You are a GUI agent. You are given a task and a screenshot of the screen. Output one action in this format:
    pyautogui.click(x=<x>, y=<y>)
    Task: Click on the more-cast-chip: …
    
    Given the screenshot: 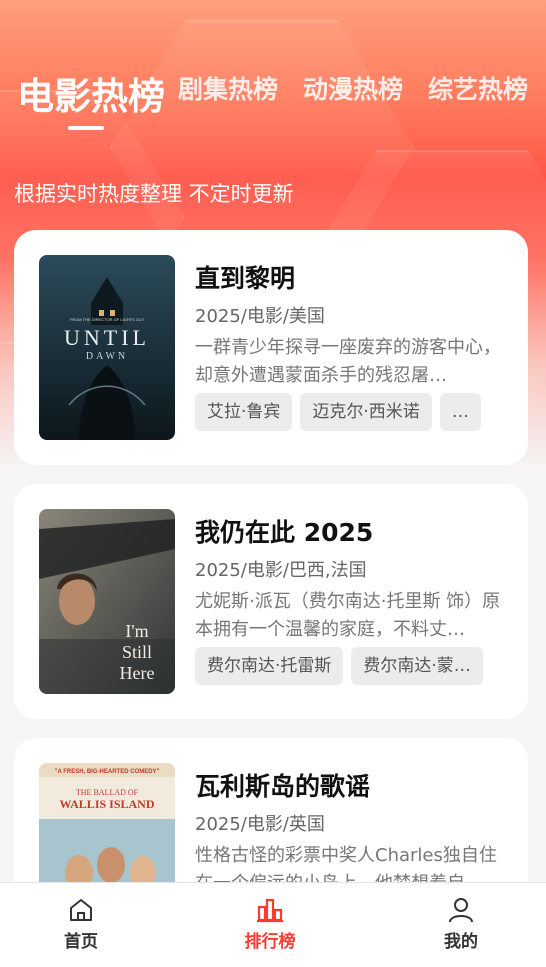 What is the action you would take?
    pyautogui.click(x=460, y=412)
    